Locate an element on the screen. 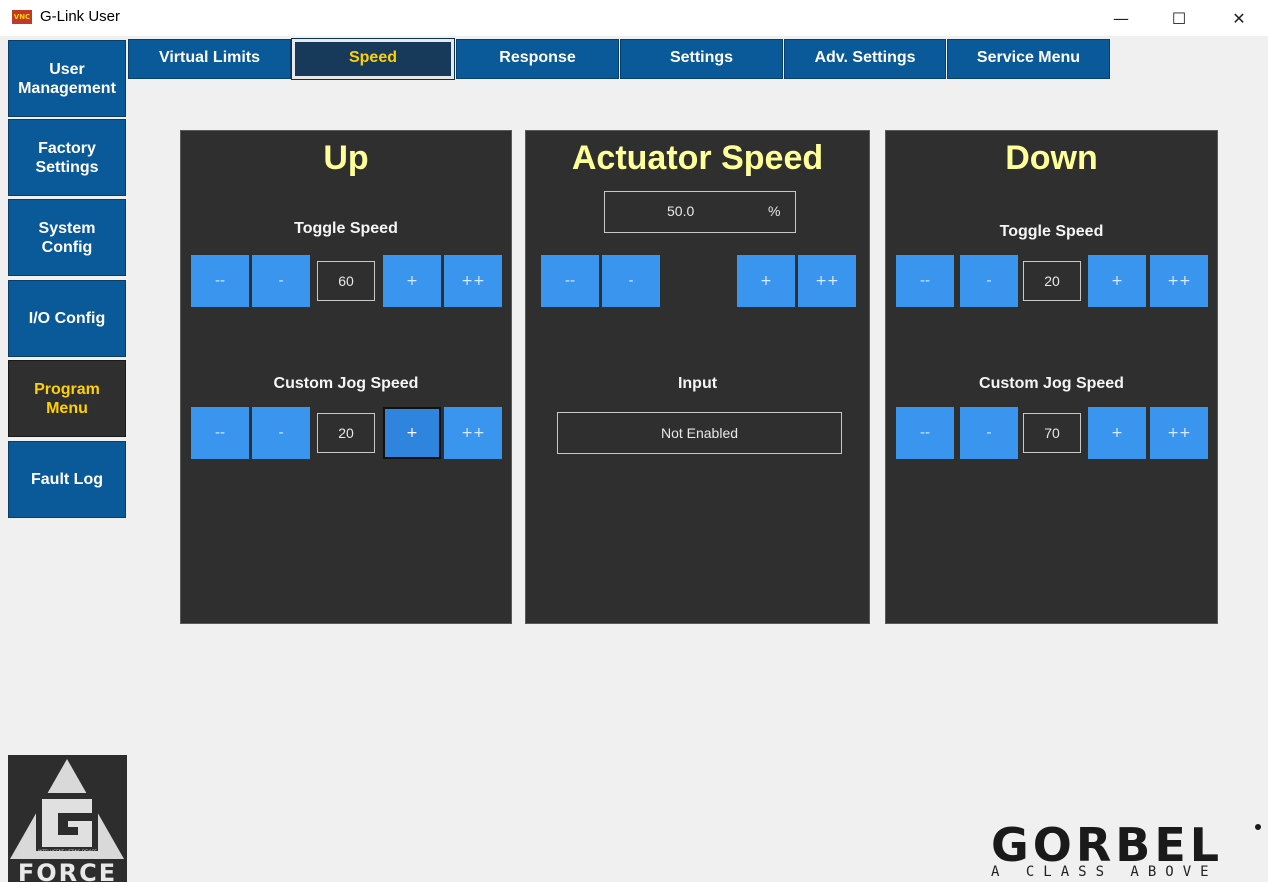  down-jog-increase-large-button: ++ is located at coordinates (1179, 433).